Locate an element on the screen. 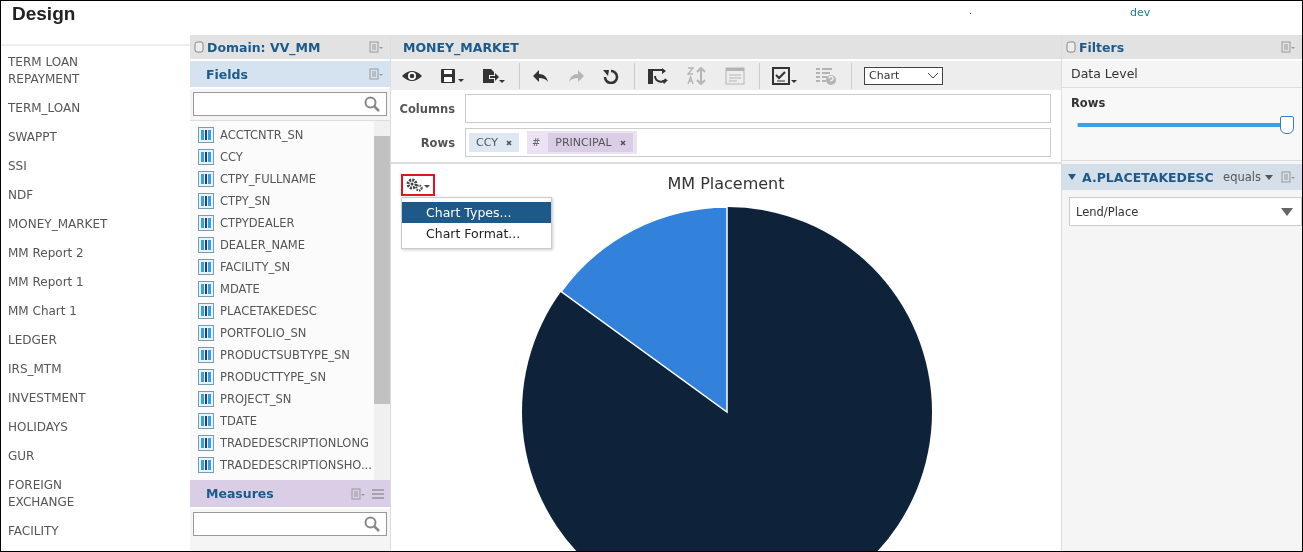 The height and width of the screenshot is (552, 1303). chevron-icon is located at coordinates (933, 75).